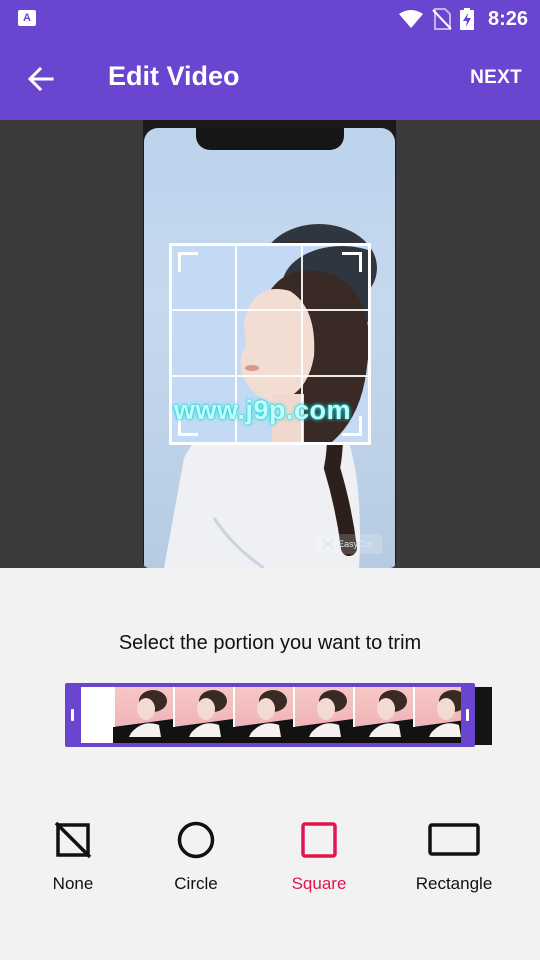 The image size is (540, 960). I want to click on page-title: Edit Video, so click(174, 76).